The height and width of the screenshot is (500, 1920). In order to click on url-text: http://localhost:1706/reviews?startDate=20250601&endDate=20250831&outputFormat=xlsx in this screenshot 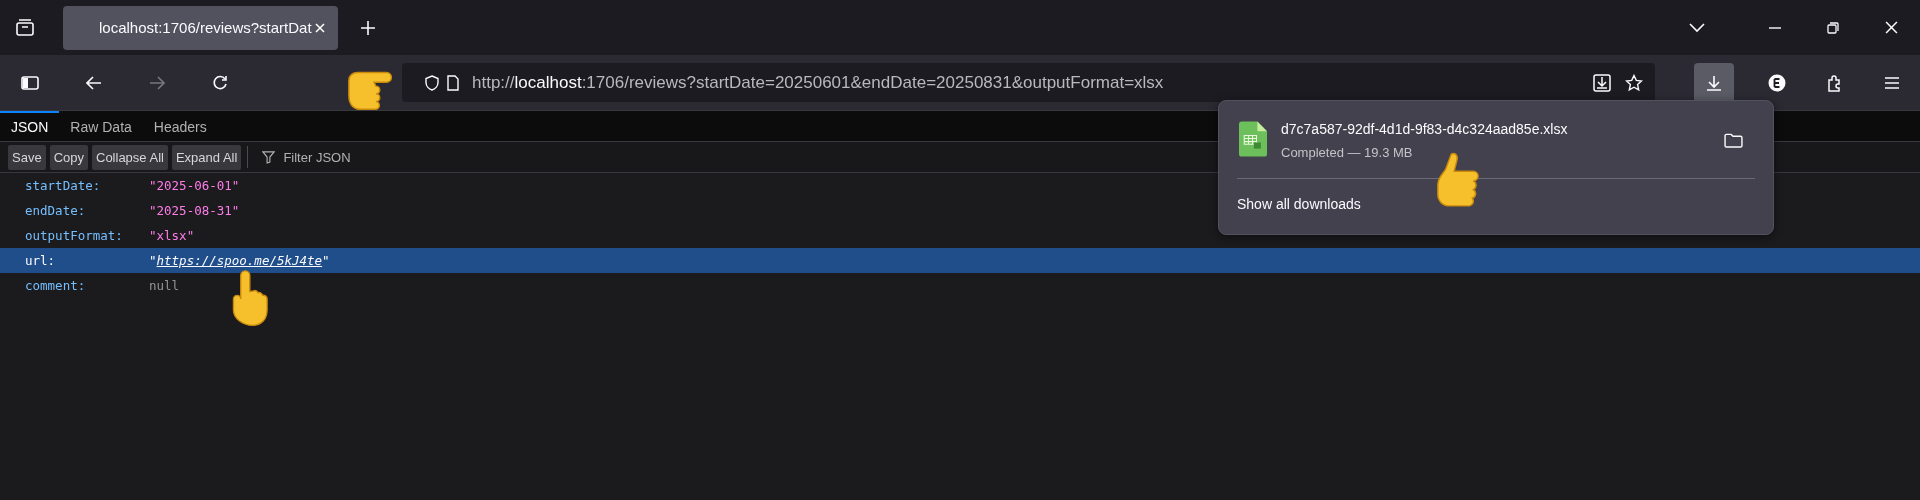, I will do `click(818, 82)`.